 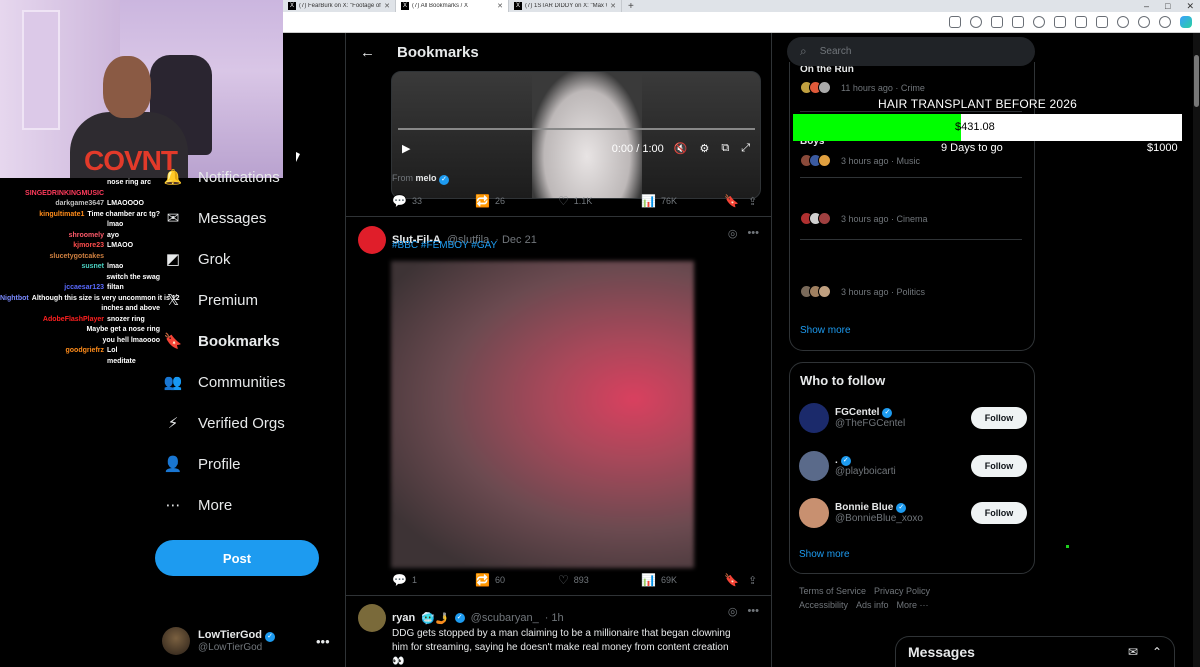 What do you see at coordinates (482, 580) in the screenshot?
I see `repost-icon: 🔁` at bounding box center [482, 580].